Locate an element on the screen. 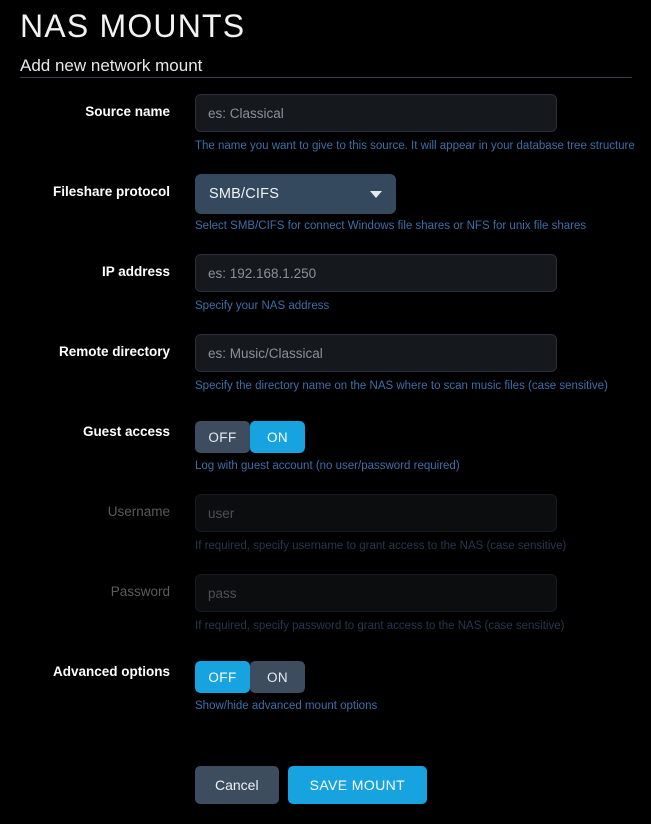 The height and width of the screenshot is (824, 651). guest-access-toggle-on: ON is located at coordinates (277, 437).